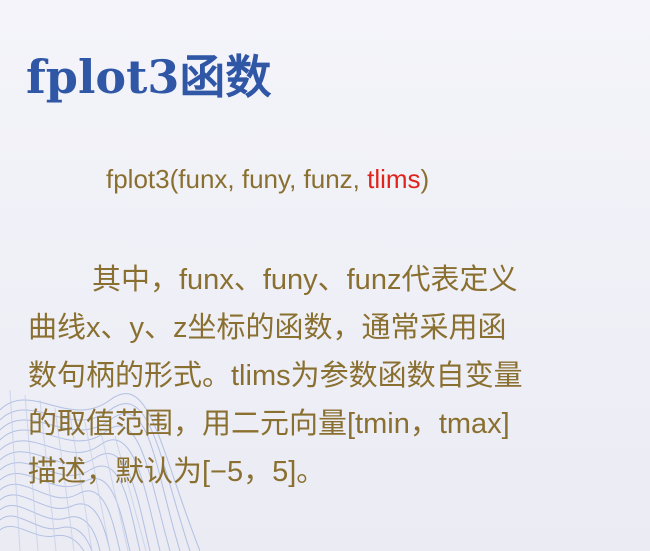  Describe the element at coordinates (425, 179) in the screenshot. I see `syntax-suffix: )` at that location.